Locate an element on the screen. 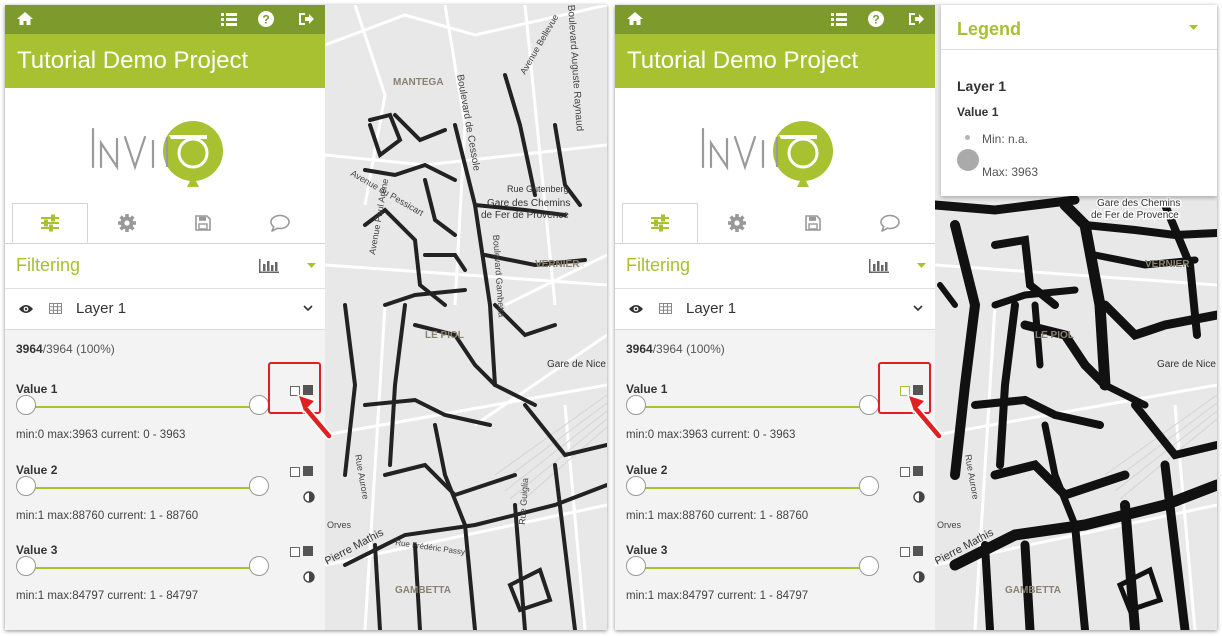 The height and width of the screenshot is (636, 1222). filter-range-info: min:1 max:84797 current: 1 - 84797 is located at coordinates (717, 596).